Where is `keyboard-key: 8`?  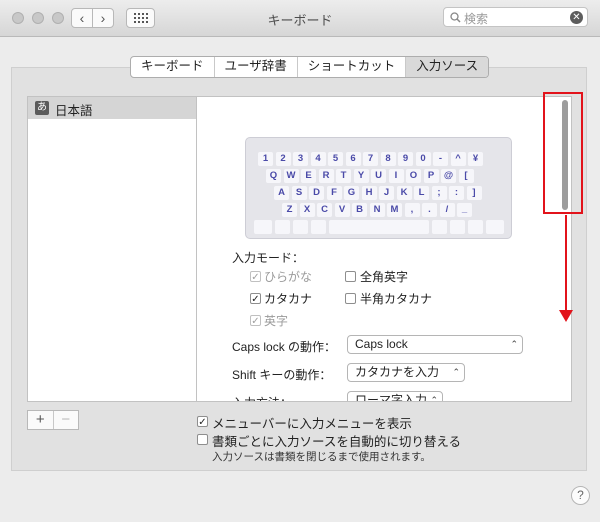 keyboard-key: 8 is located at coordinates (388, 159).